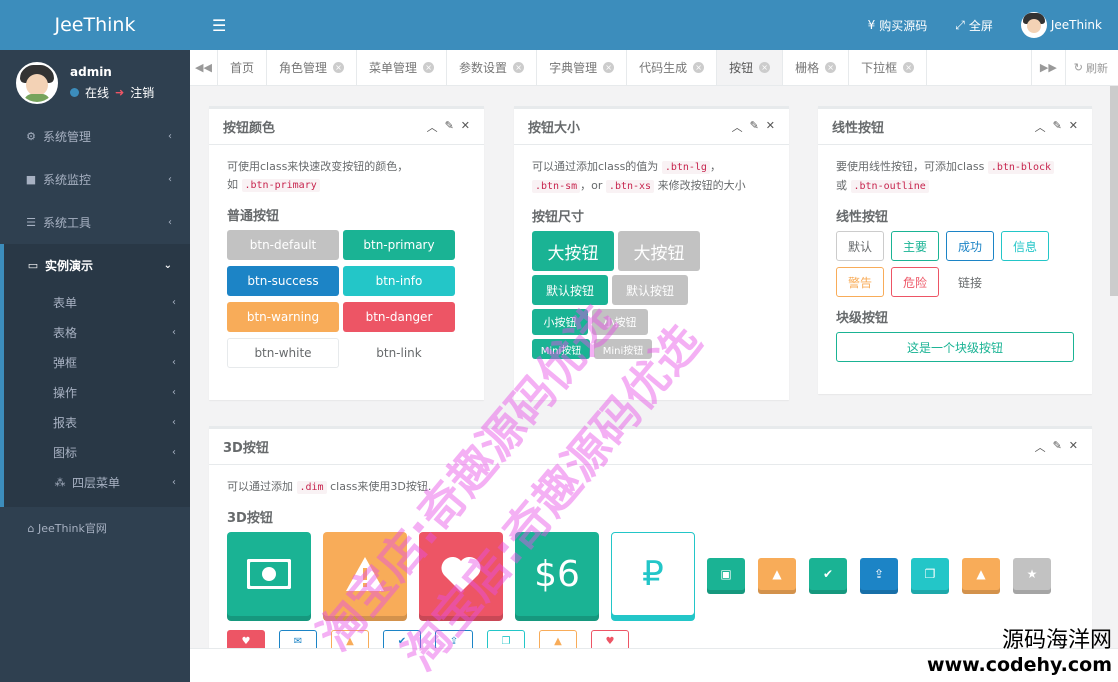 The width and height of the screenshot is (1118, 682). What do you see at coordinates (365, 574) in the screenshot?
I see `3d-warning-button` at bounding box center [365, 574].